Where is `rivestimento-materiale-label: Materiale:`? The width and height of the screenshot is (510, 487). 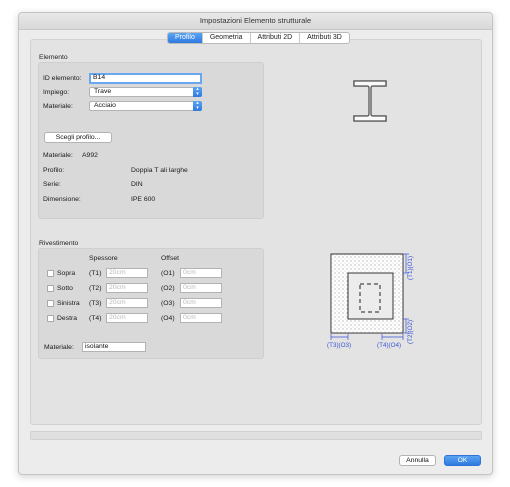
rivestimento-materiale-label: Materiale: is located at coordinates (59, 347).